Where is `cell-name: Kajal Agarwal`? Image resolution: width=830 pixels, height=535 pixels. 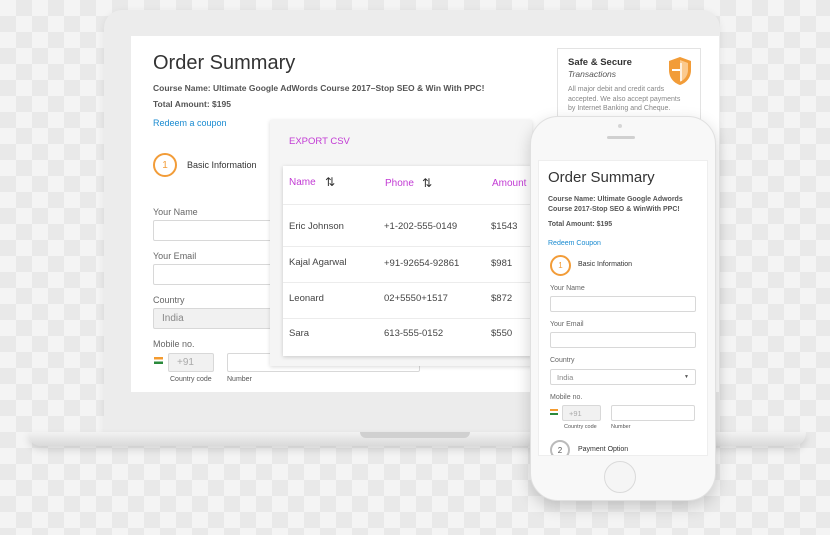 cell-name: Kajal Agarwal is located at coordinates (318, 262).